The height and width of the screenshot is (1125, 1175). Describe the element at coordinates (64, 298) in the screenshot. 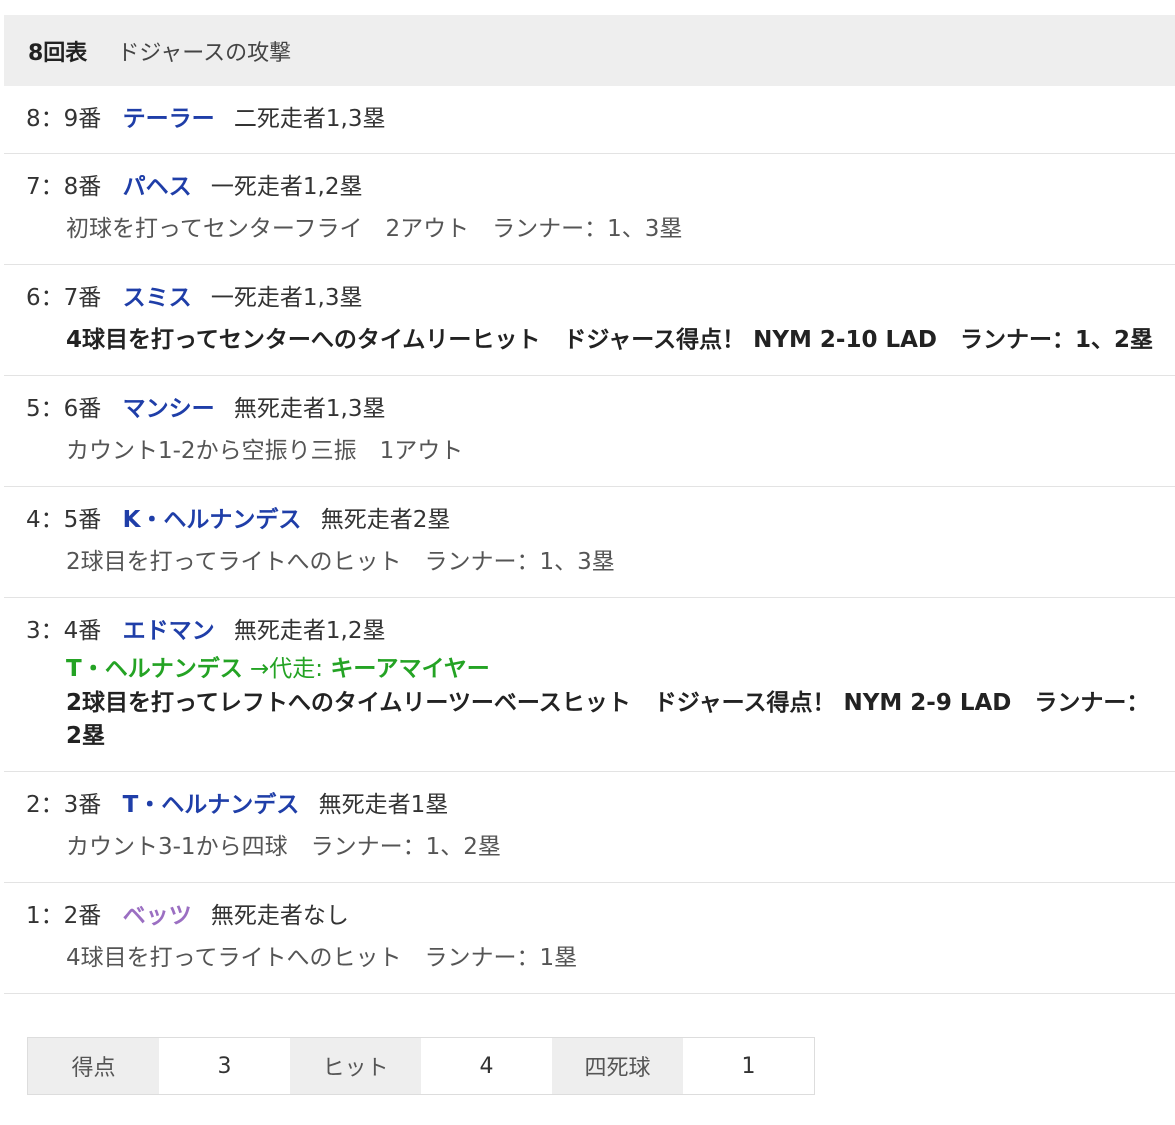

I see `batting-order: 6：7番` at that location.